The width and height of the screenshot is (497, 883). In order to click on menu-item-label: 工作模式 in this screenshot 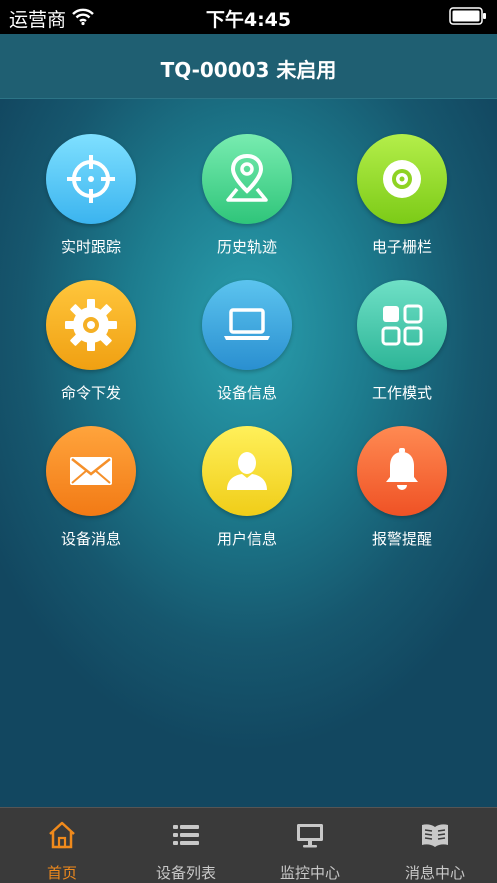, I will do `click(401, 393)`.